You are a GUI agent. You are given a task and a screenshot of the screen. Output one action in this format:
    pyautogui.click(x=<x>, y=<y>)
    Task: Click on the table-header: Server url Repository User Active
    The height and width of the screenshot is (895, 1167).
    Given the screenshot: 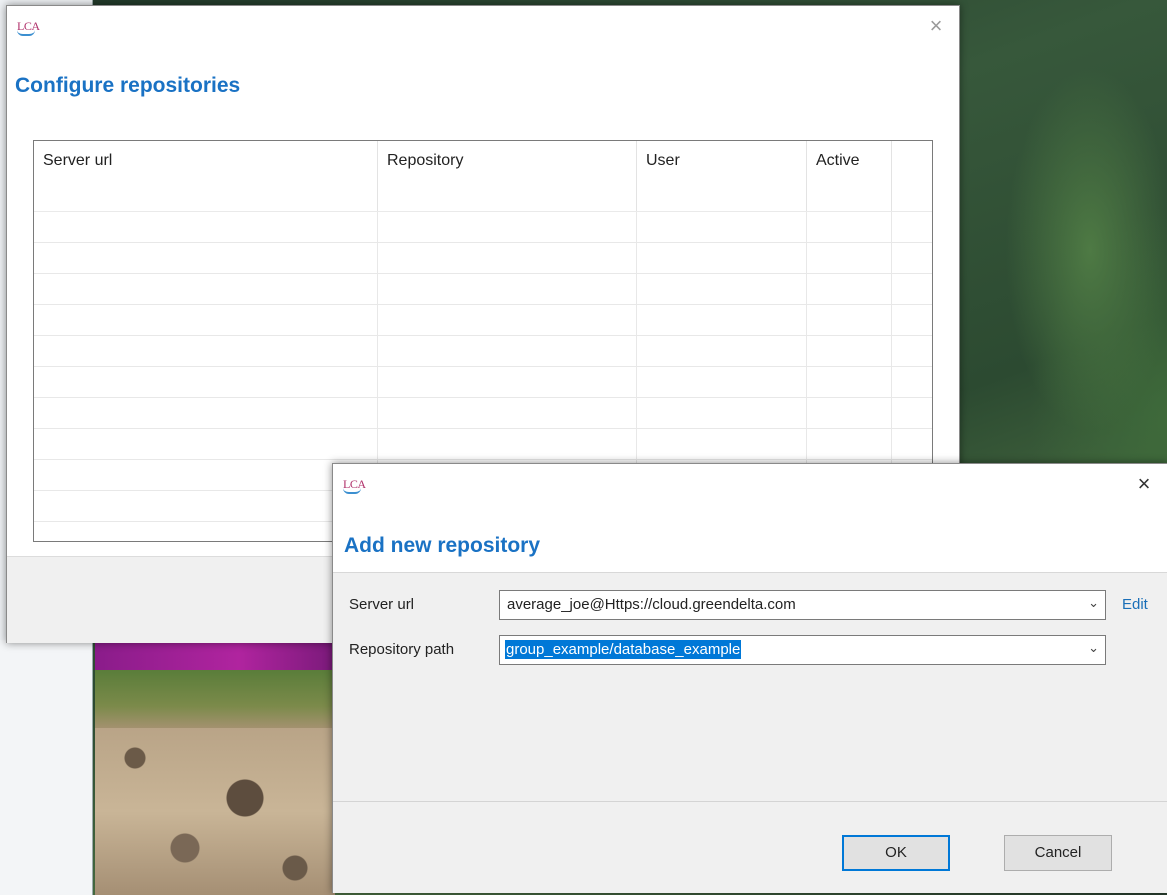 What is the action you would take?
    pyautogui.click(x=483, y=176)
    